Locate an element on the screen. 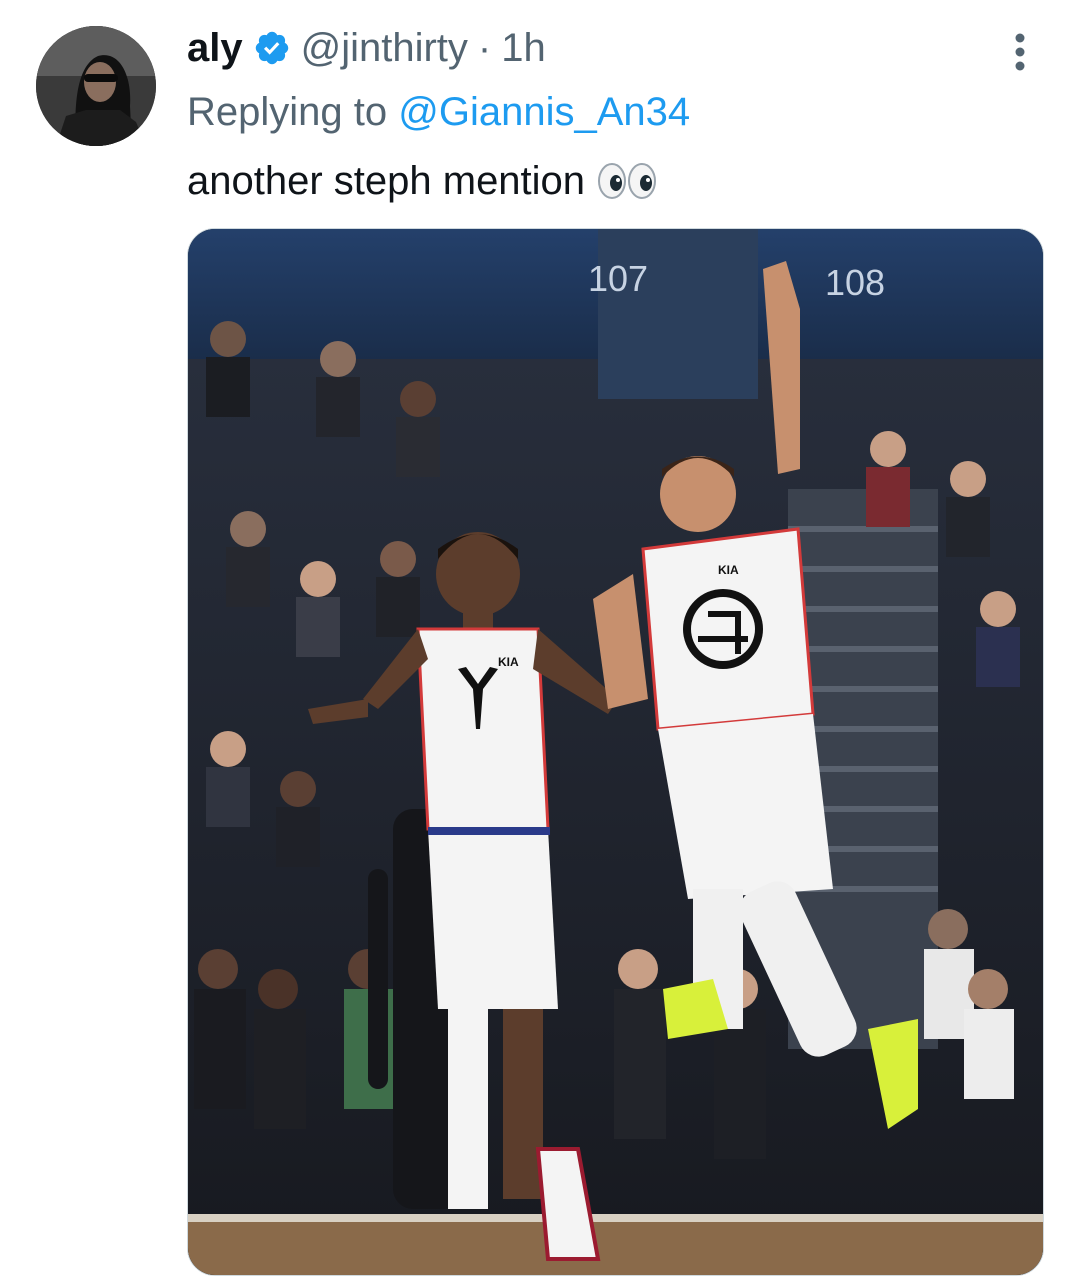  tweet-header: aly @jinthirty · 1h is located at coordinates (366, 48).